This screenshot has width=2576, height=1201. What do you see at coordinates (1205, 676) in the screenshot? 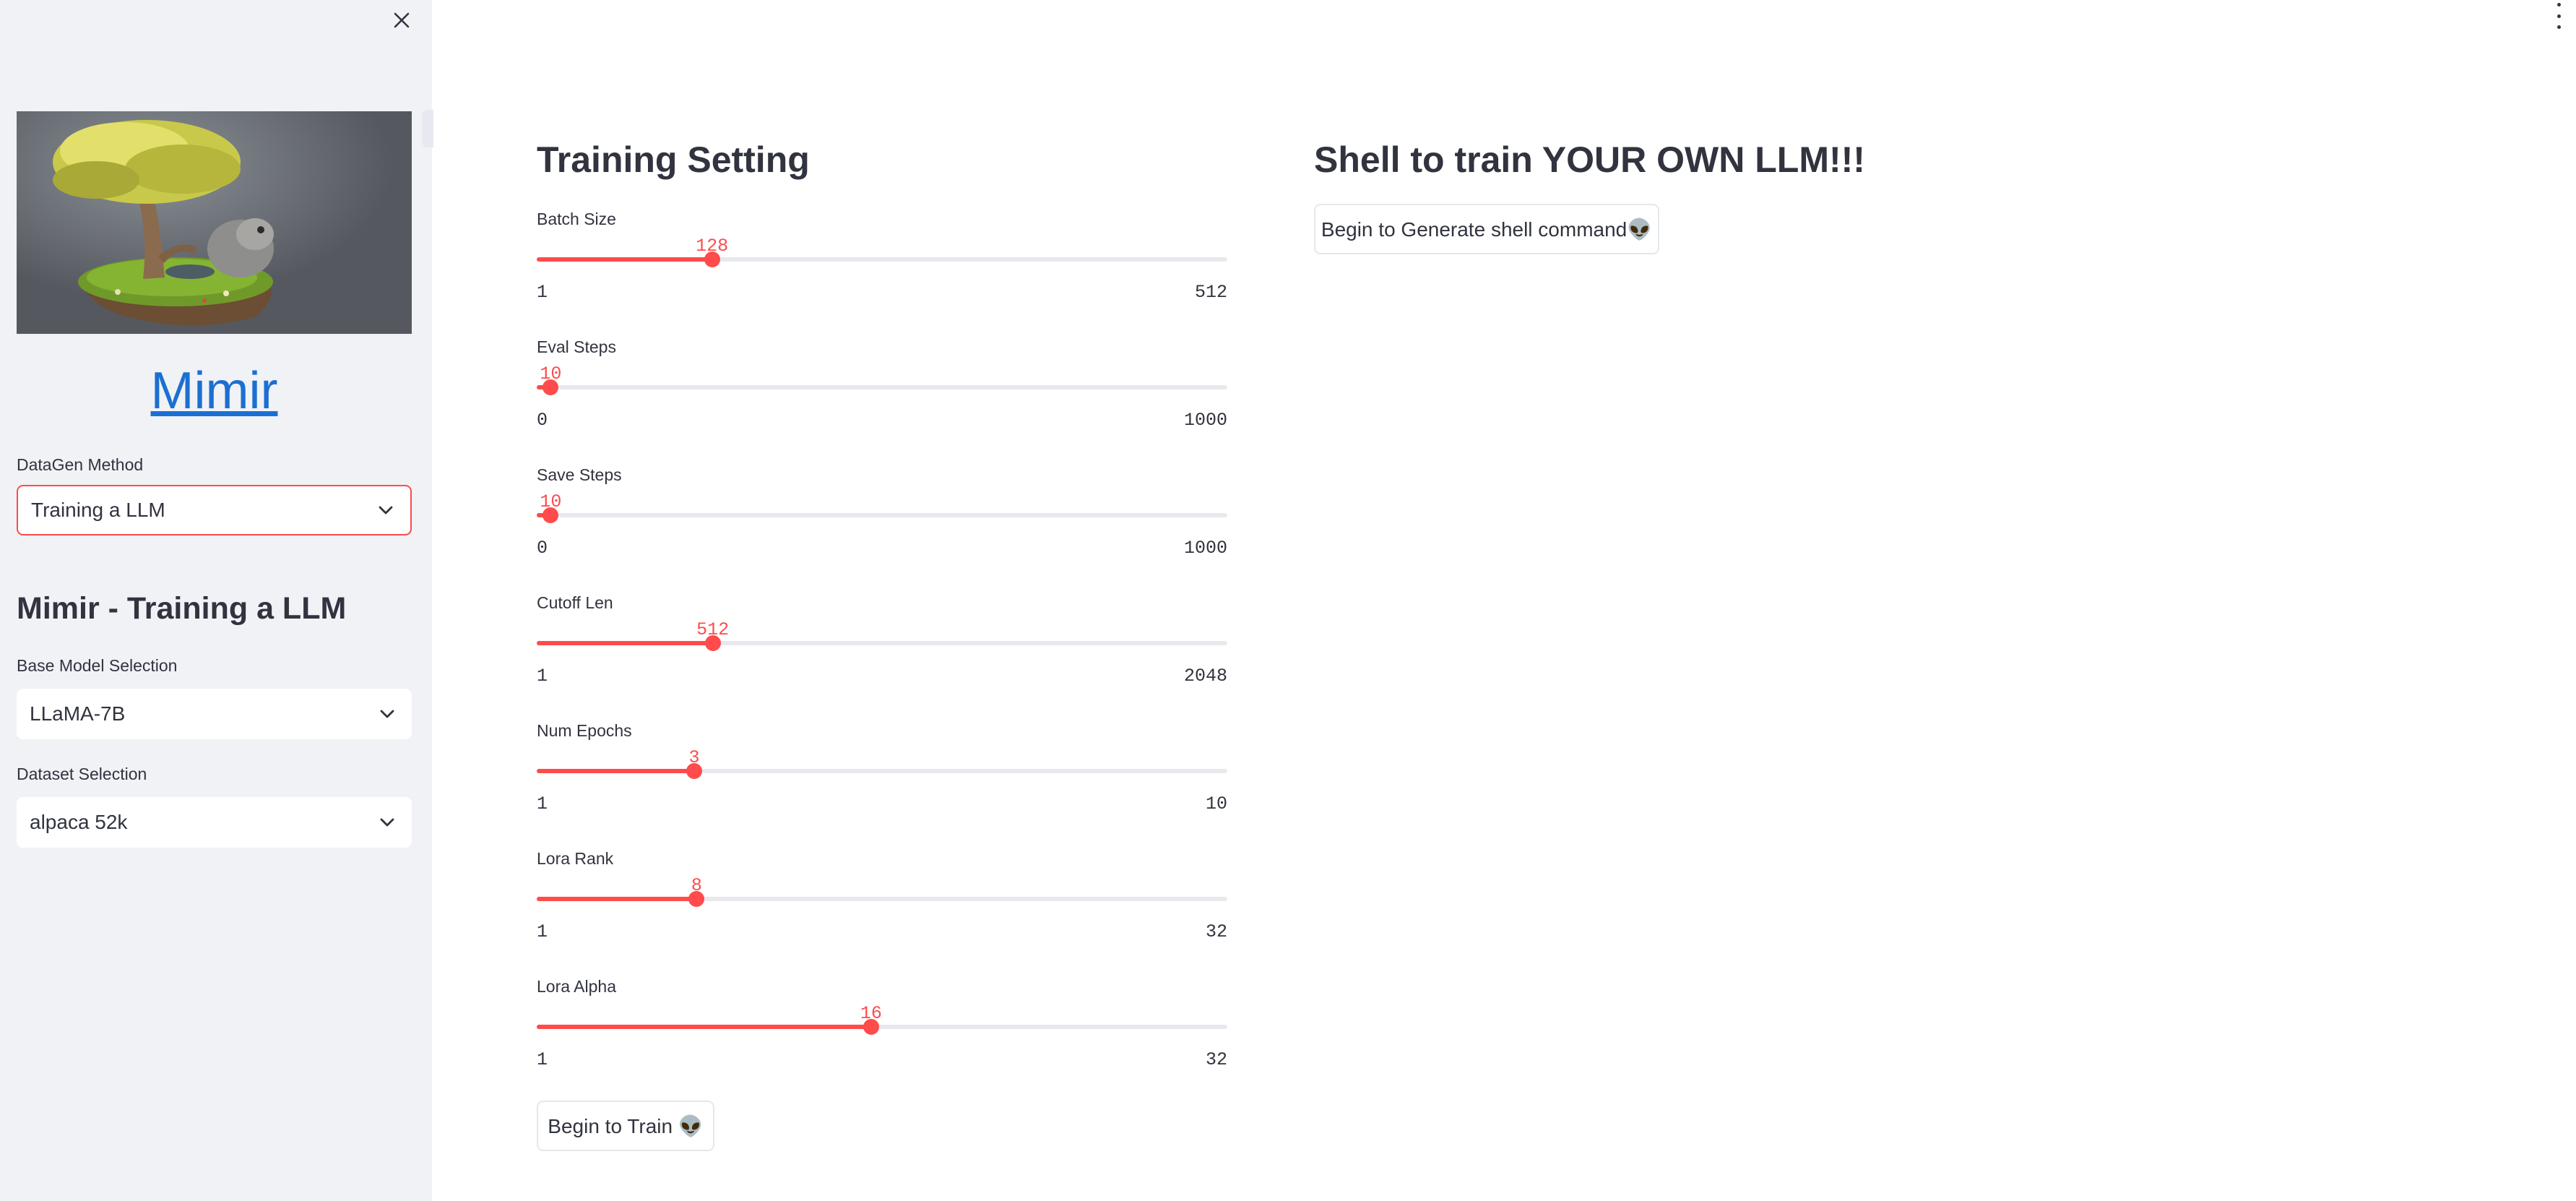
I see `slider-max: 2048` at bounding box center [1205, 676].